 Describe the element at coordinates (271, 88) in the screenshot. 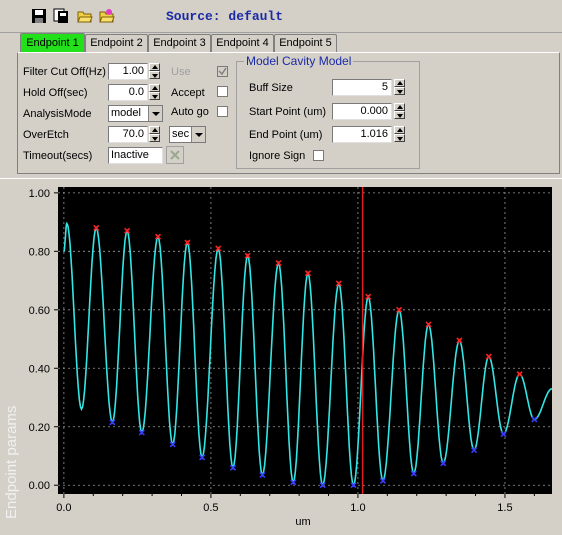

I see `buff-size-label: Buff Size` at that location.